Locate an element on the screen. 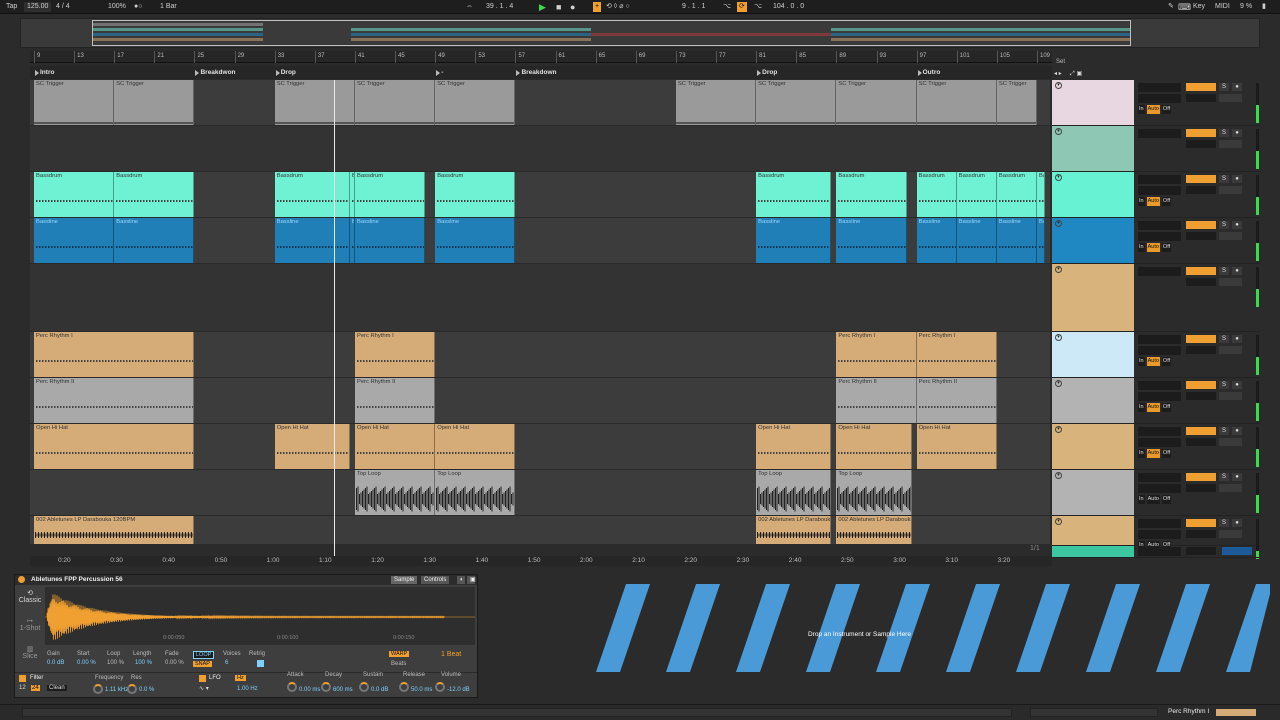 This screenshot has width=1280, height=720. track-header-bongo-loop: ▾ In Auto Off S ● is located at coordinates (1156, 537).